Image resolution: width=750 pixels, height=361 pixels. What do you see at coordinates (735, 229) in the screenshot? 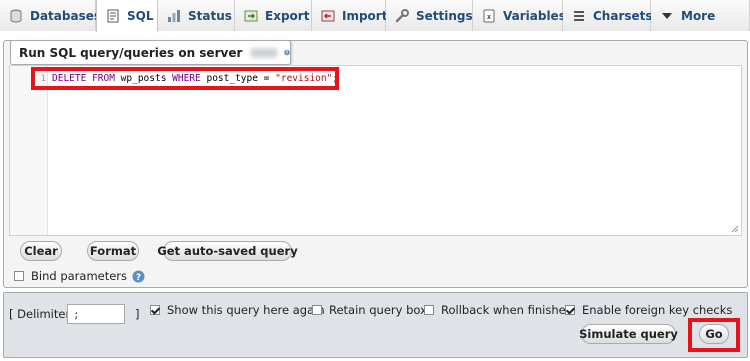
I see `resize-grip-icon` at bounding box center [735, 229].